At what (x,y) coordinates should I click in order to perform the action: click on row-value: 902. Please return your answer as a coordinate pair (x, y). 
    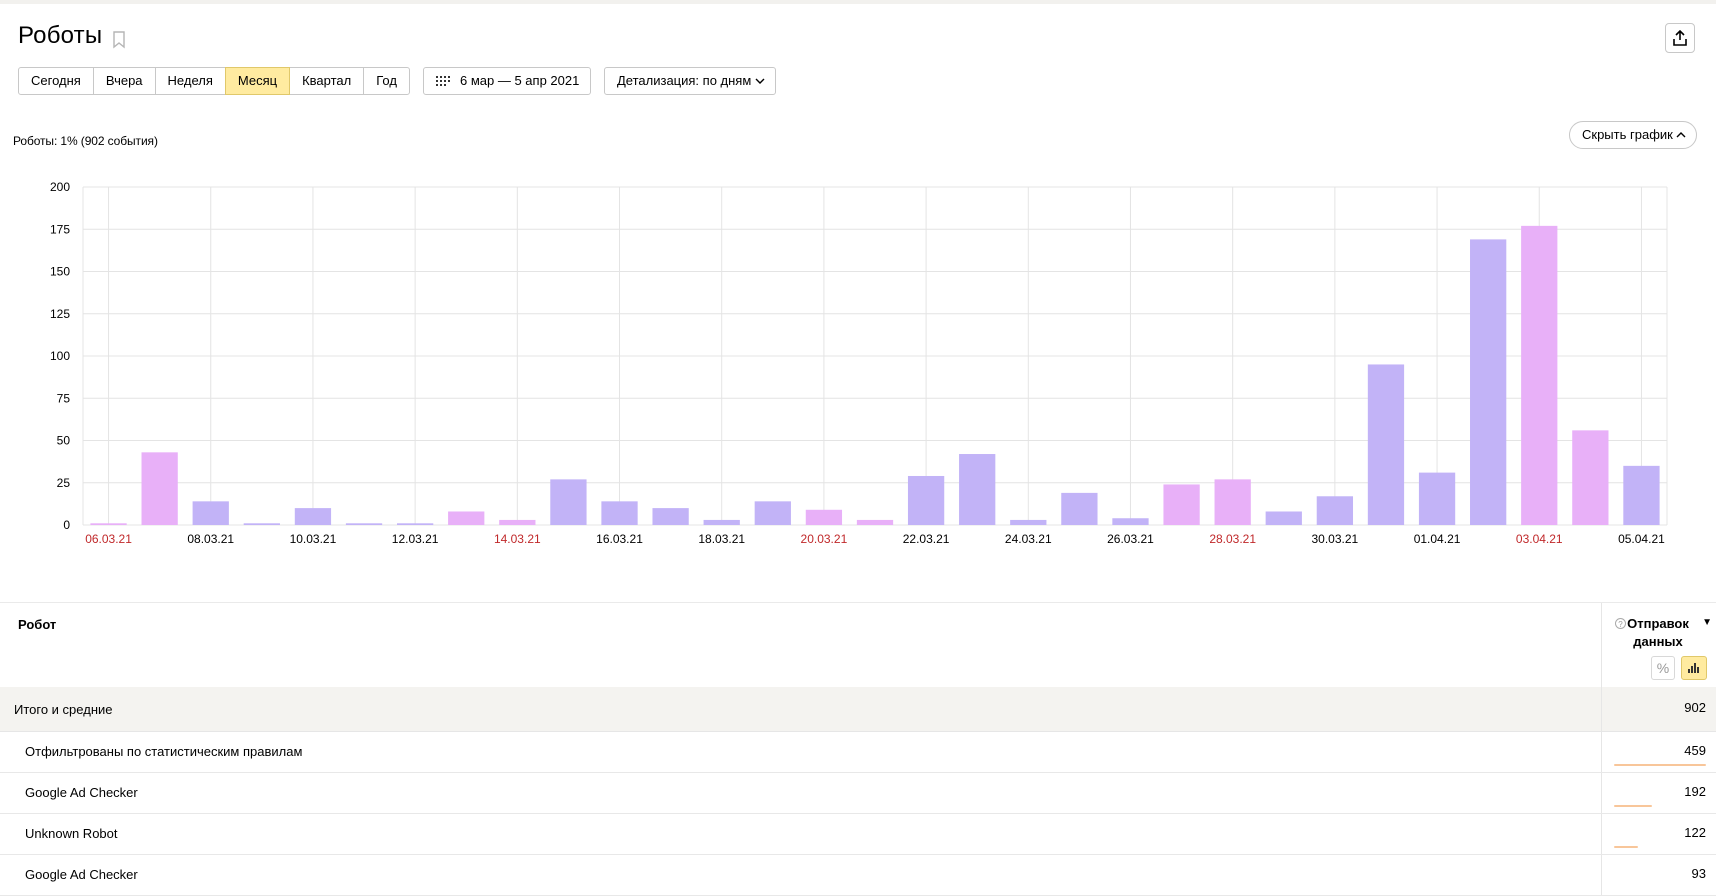
    Looking at the image, I should click on (1695, 707).